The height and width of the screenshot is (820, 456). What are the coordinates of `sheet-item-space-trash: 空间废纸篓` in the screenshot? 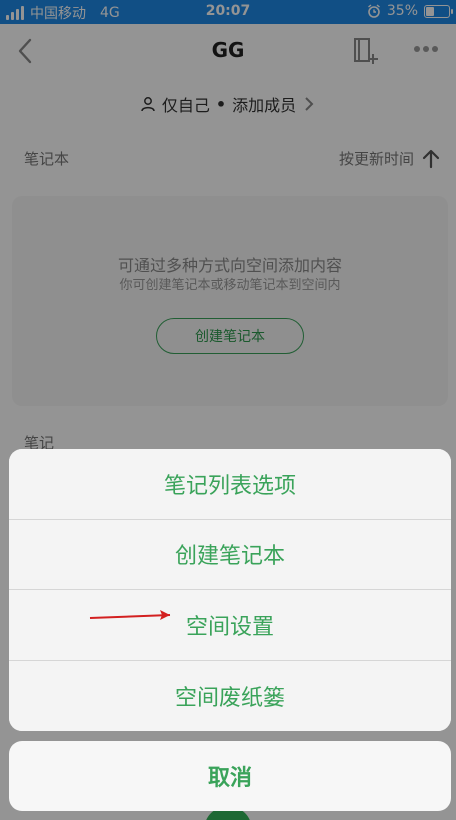 It's located at (230, 695).